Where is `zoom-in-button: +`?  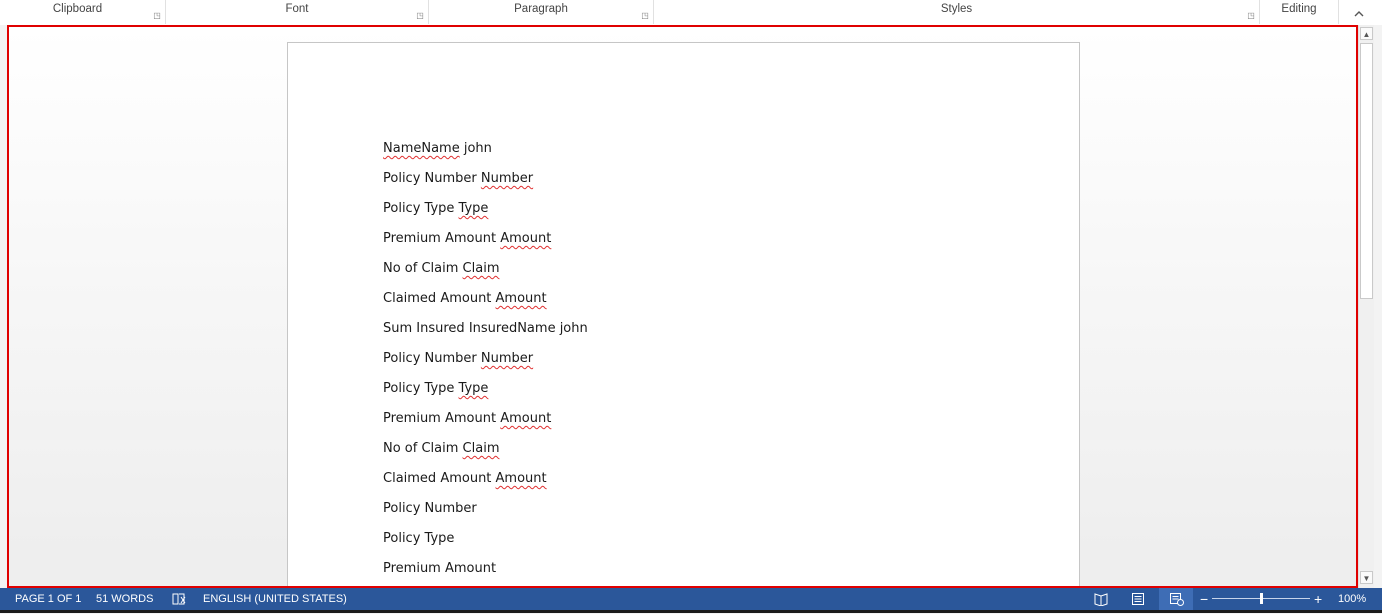
zoom-in-button: + is located at coordinates (1318, 599).